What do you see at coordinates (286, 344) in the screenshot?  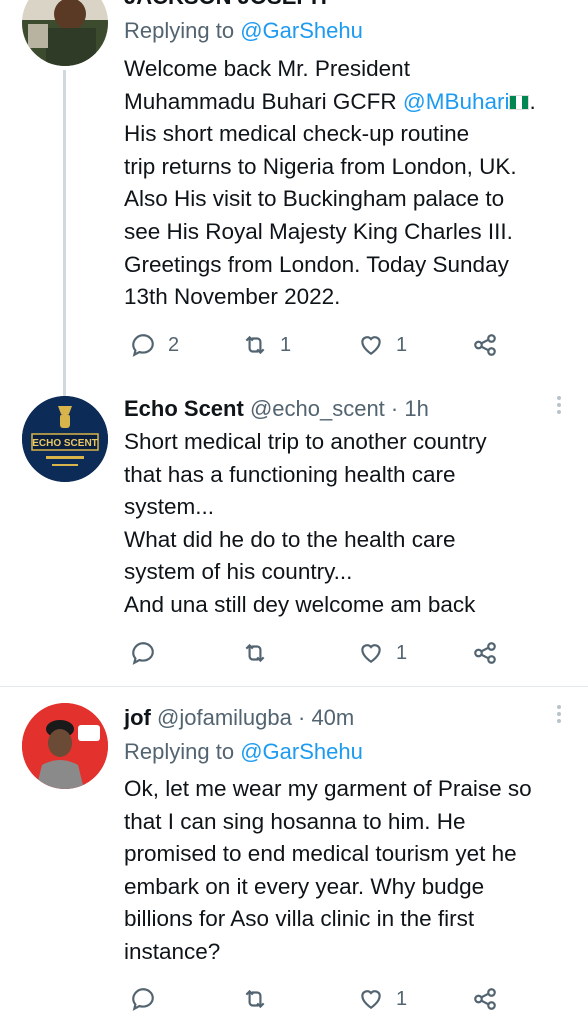 I see `retweet-count: 1` at bounding box center [286, 344].